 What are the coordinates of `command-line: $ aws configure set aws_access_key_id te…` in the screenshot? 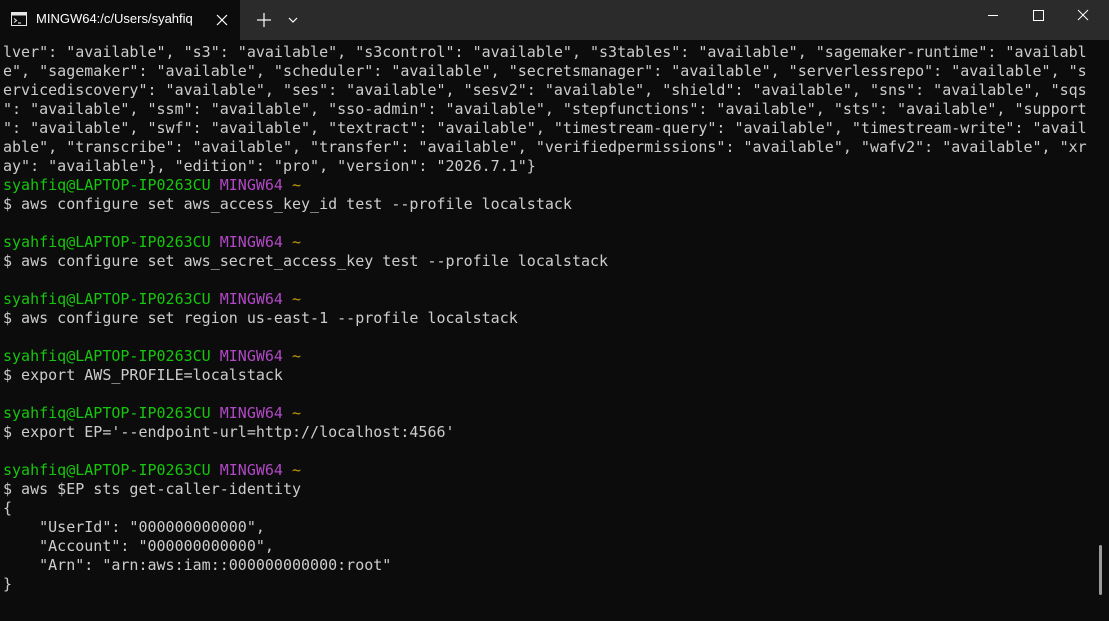 It's located at (287, 204).